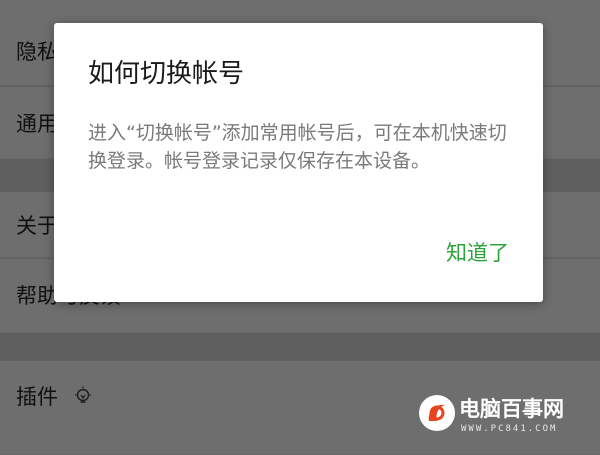 The width and height of the screenshot is (600, 455). Describe the element at coordinates (37, 124) in the screenshot. I see `settings-item-label: 通用` at that location.